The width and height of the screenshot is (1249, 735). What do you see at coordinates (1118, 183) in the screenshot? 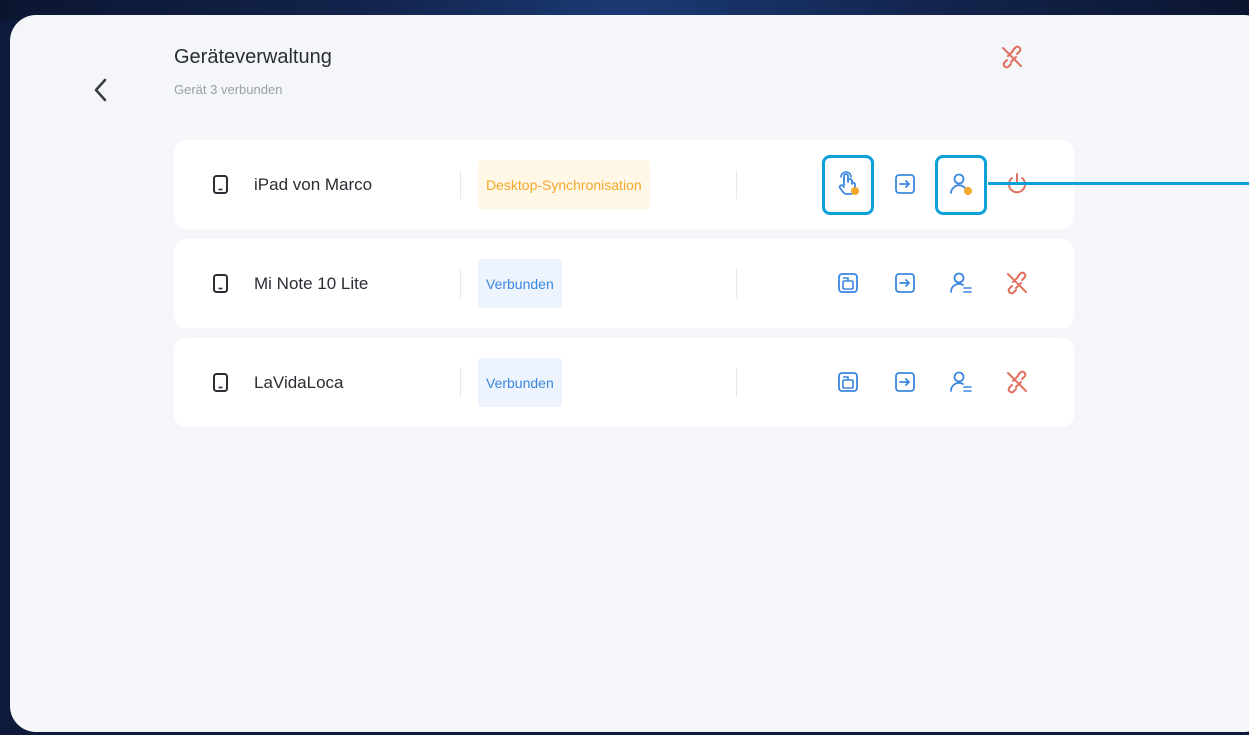
I see `callout-line` at bounding box center [1118, 183].